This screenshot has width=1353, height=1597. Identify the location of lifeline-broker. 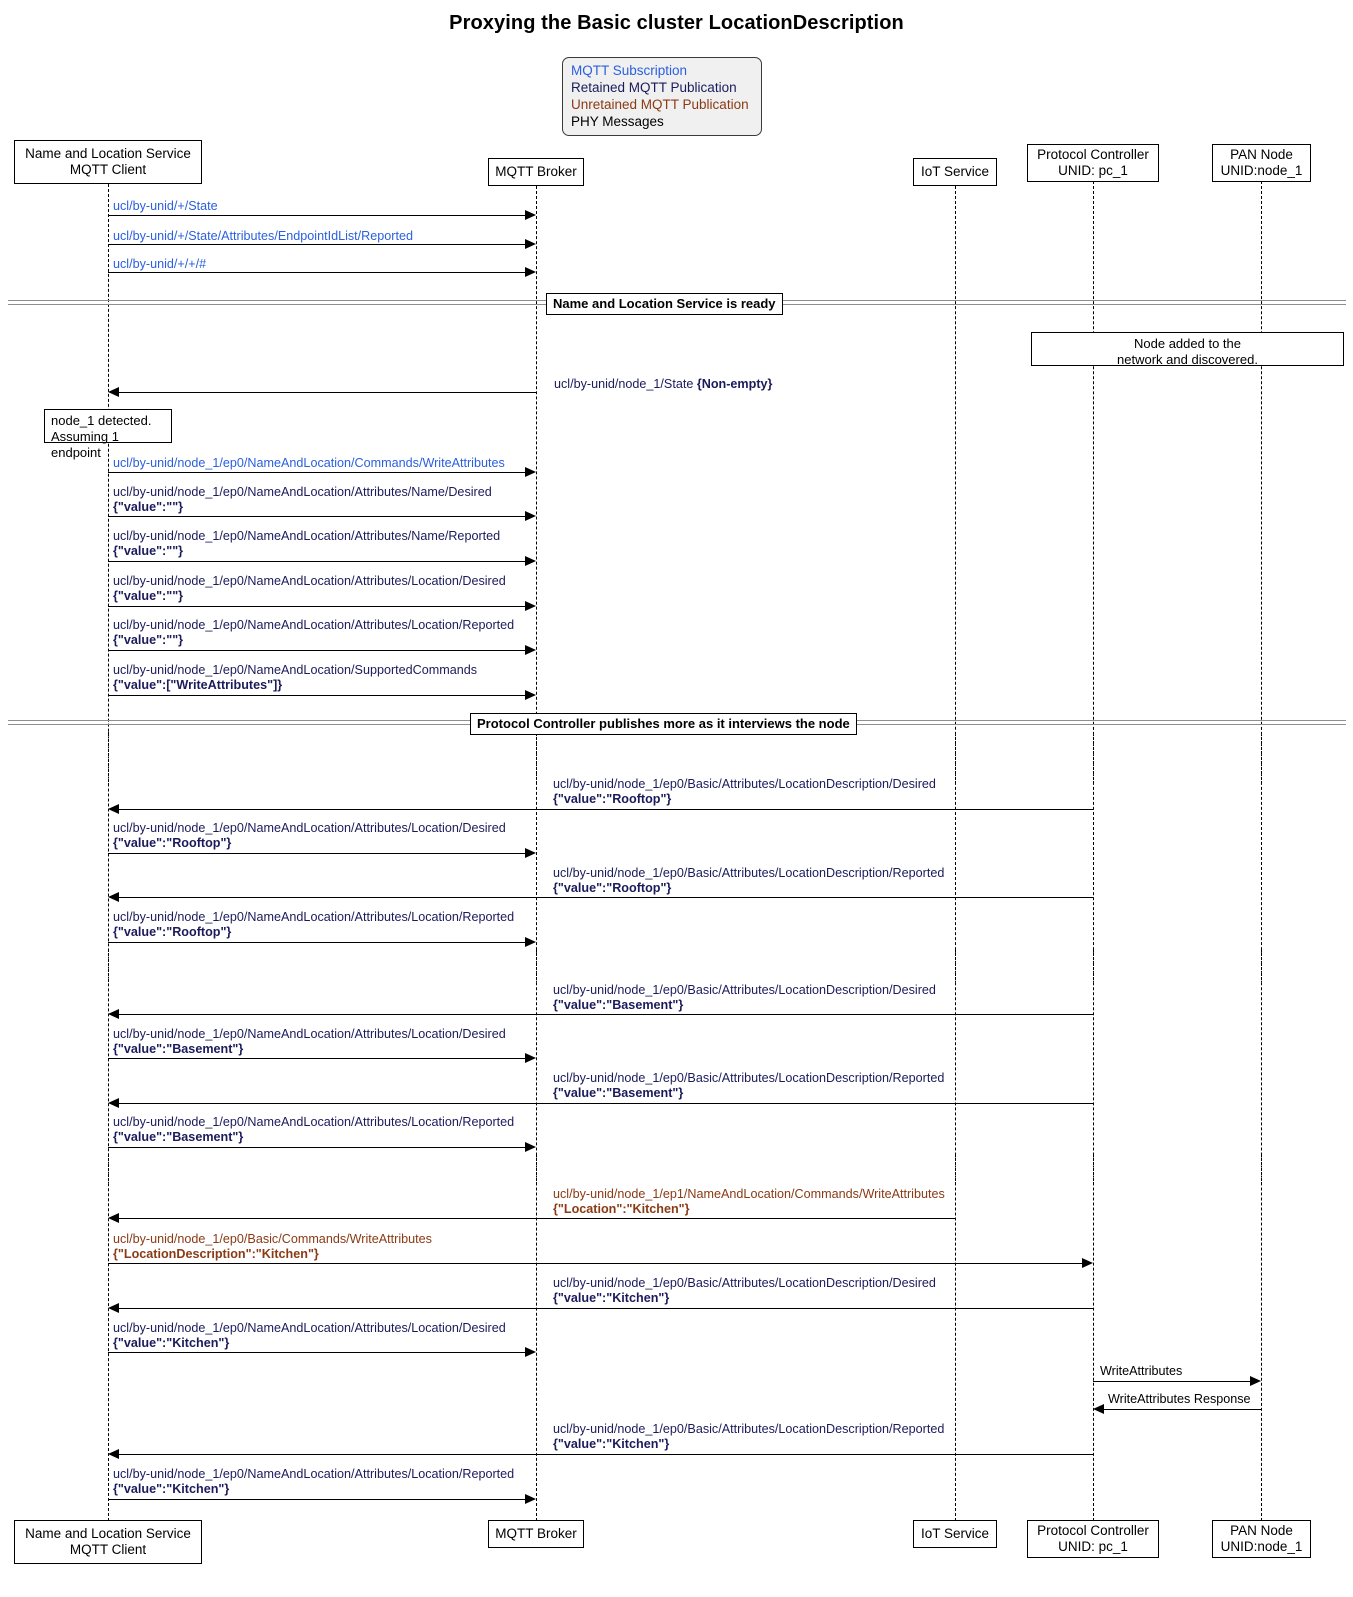
(536, 853).